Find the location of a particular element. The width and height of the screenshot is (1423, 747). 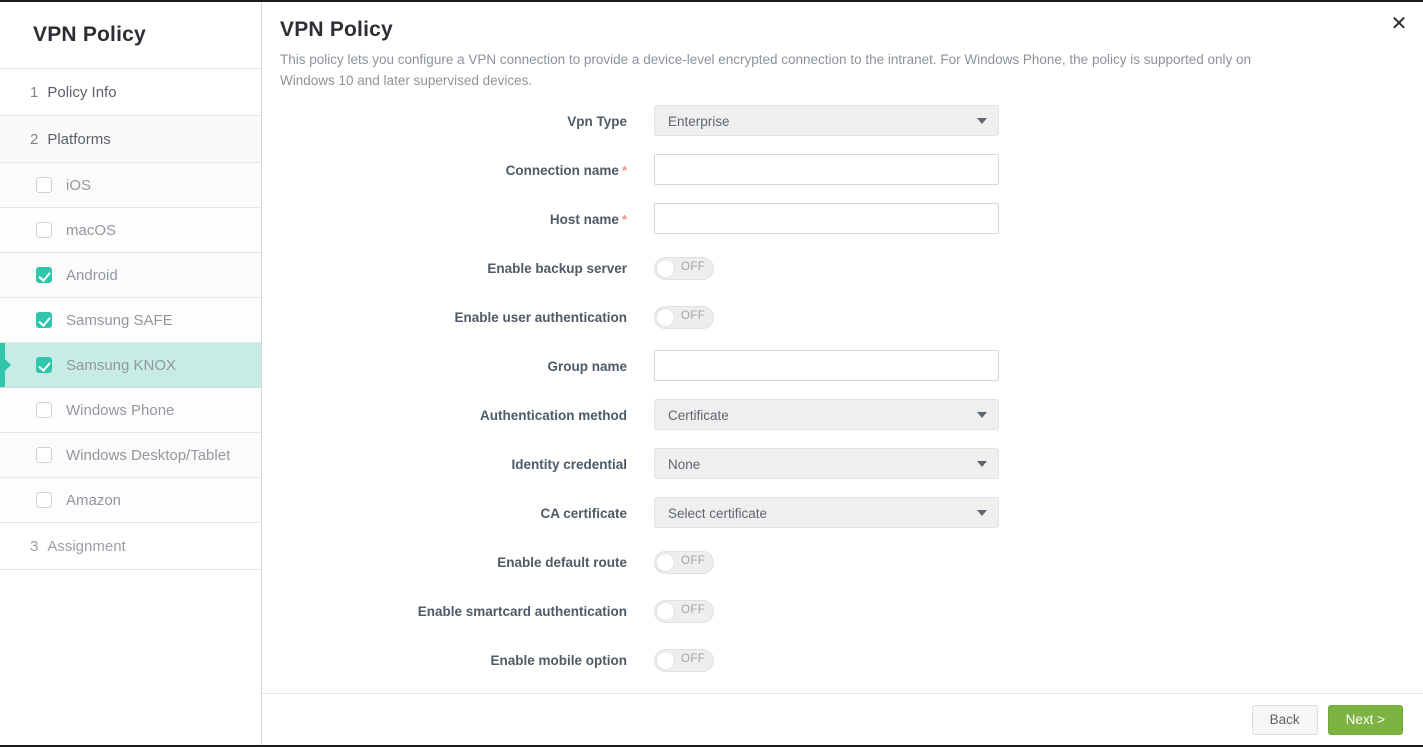

platform-label: iOS is located at coordinates (79, 185).